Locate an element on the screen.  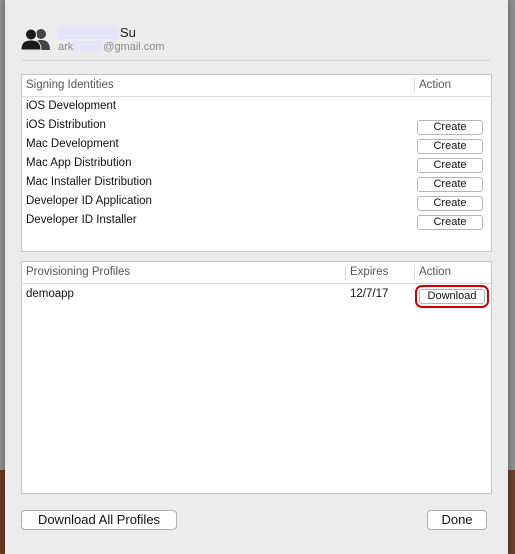
profile-expires: 12/7/17 is located at coordinates (369, 294).